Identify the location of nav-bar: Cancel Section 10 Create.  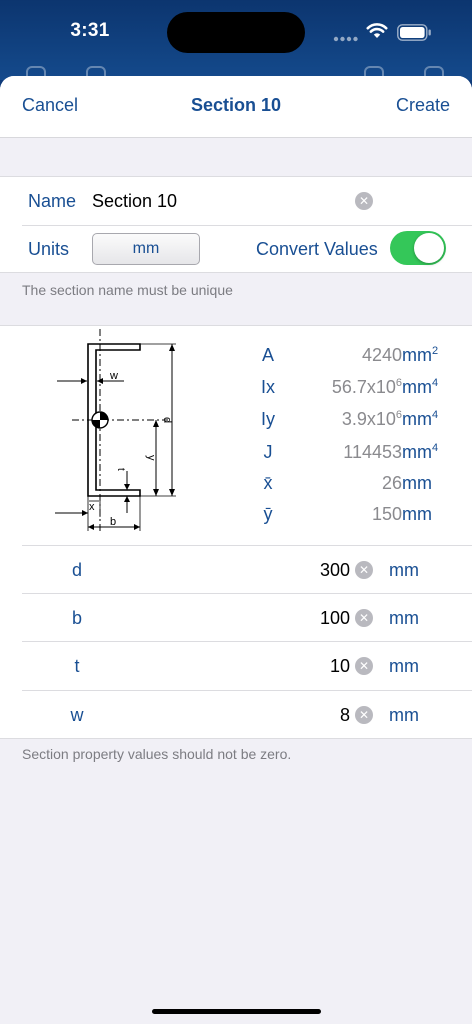
(236, 107).